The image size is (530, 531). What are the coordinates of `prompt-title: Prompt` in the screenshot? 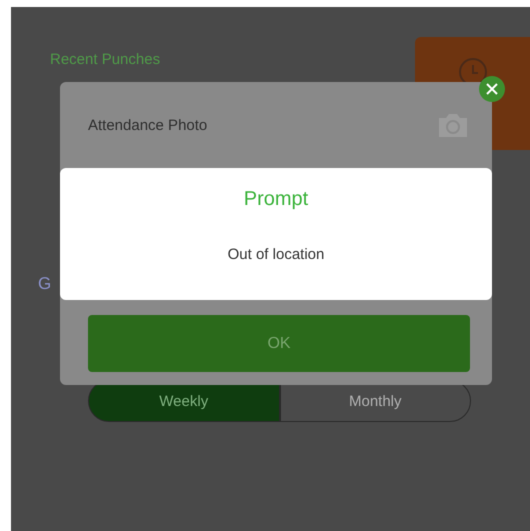 It's located at (276, 199).